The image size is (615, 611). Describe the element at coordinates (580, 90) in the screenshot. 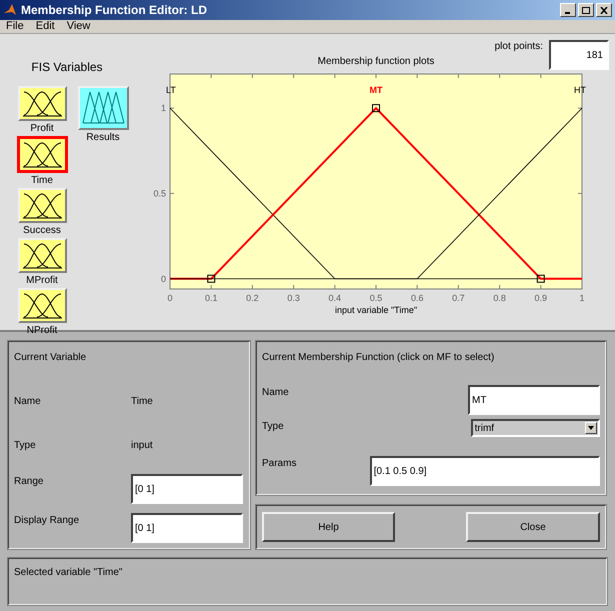

I see `mf-label: HT` at that location.